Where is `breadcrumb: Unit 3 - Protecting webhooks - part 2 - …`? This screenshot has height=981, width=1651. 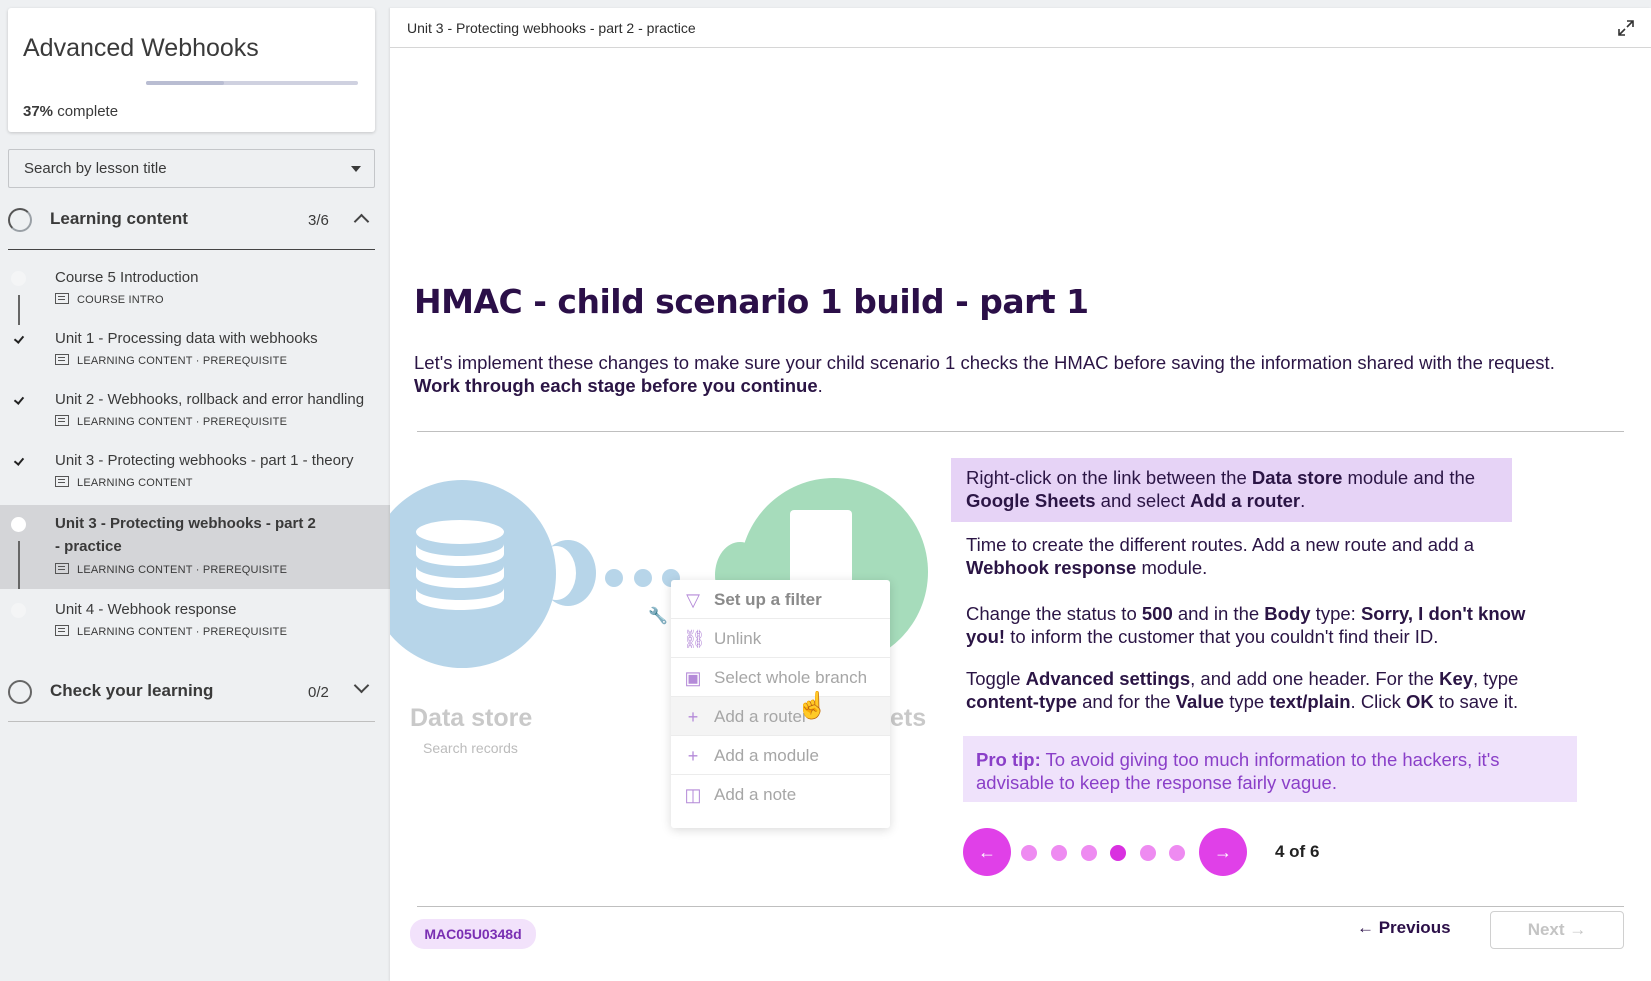 breadcrumb: Unit 3 - Protecting webhooks - part 2 - … is located at coordinates (551, 28).